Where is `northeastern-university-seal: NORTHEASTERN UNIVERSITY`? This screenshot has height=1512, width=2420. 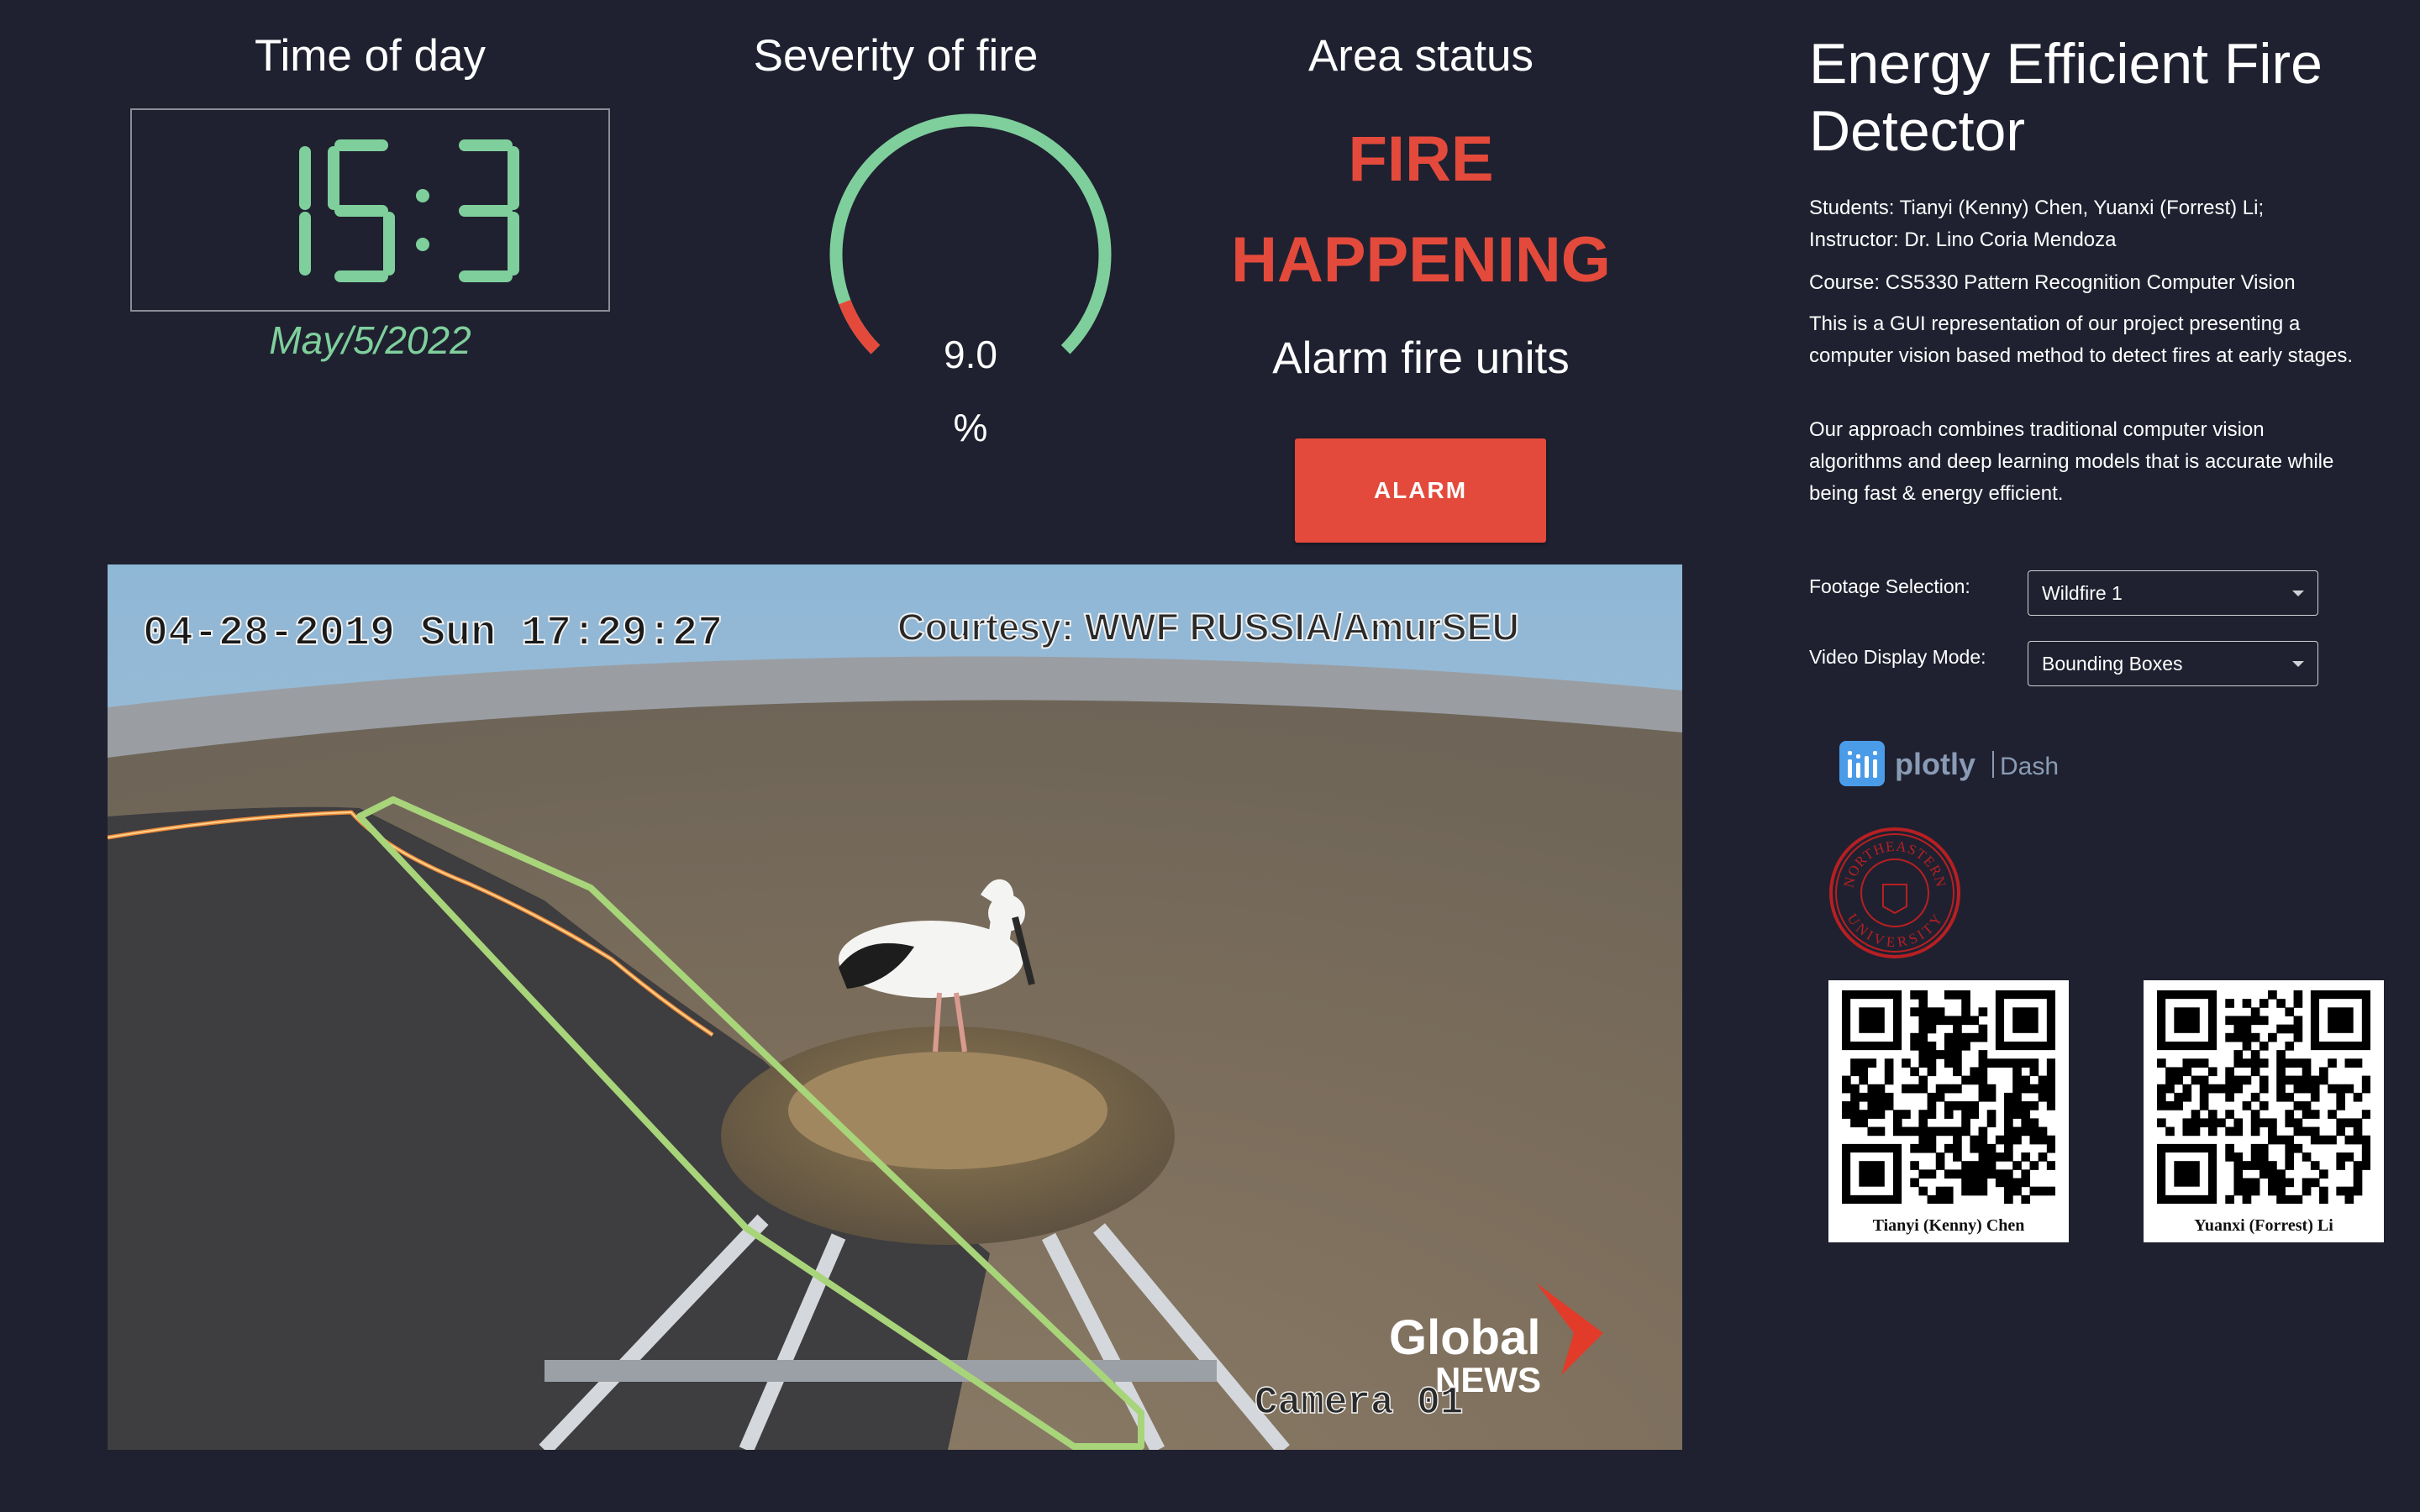 northeastern-university-seal: NORTHEASTERN UNIVERSITY is located at coordinates (1895, 895).